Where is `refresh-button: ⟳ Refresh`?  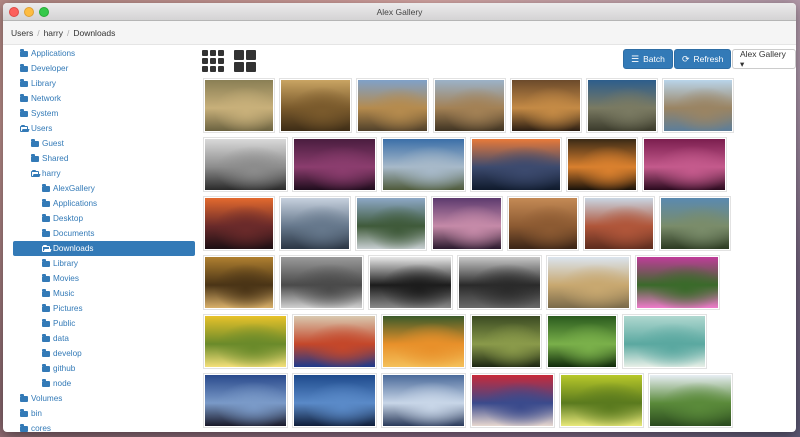 refresh-button: ⟳ Refresh is located at coordinates (703, 59).